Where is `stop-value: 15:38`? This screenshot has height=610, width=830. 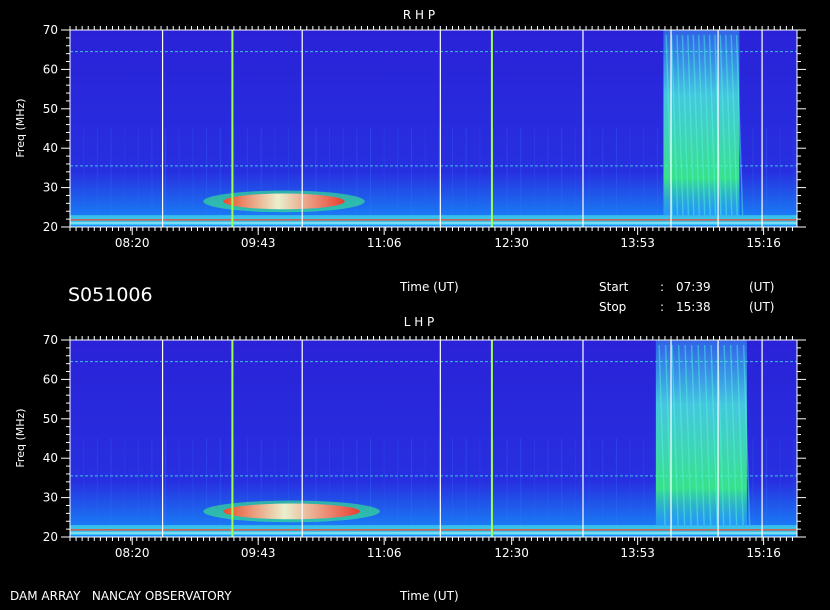
stop-value: 15:38 is located at coordinates (693, 307).